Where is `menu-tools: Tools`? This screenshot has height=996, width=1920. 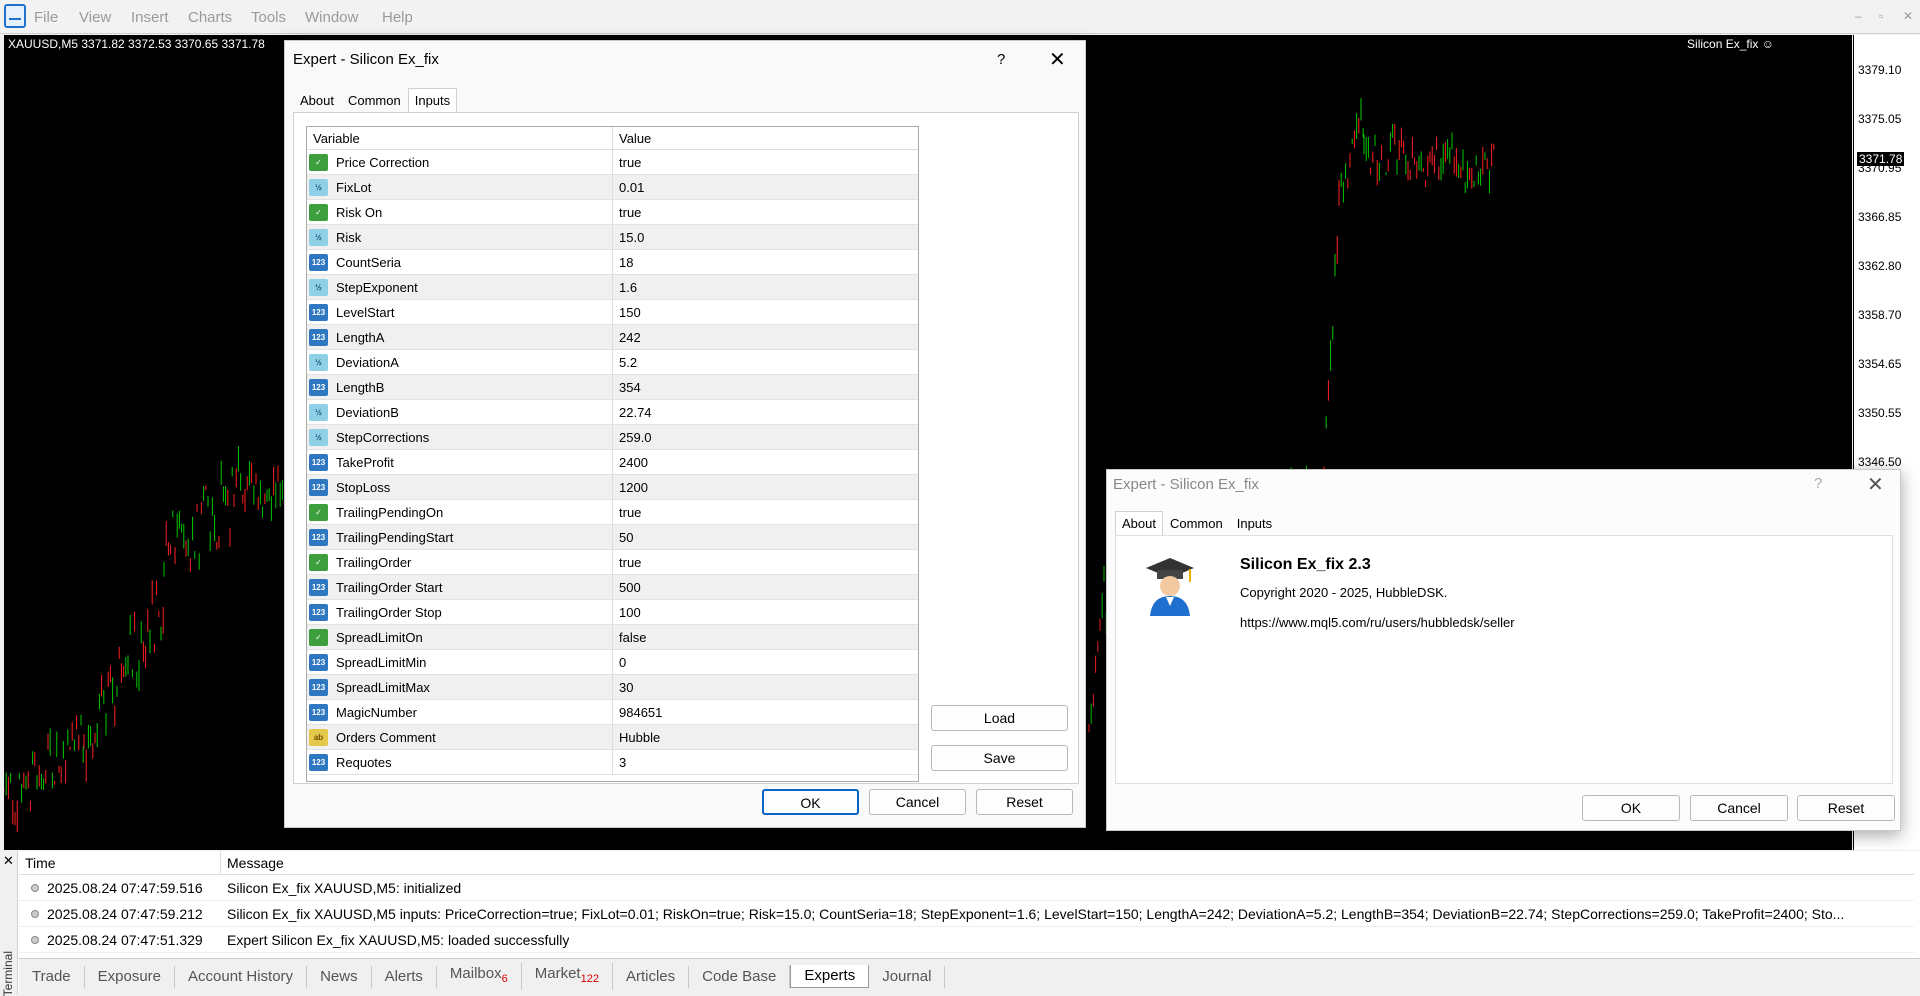 menu-tools: Tools is located at coordinates (268, 17).